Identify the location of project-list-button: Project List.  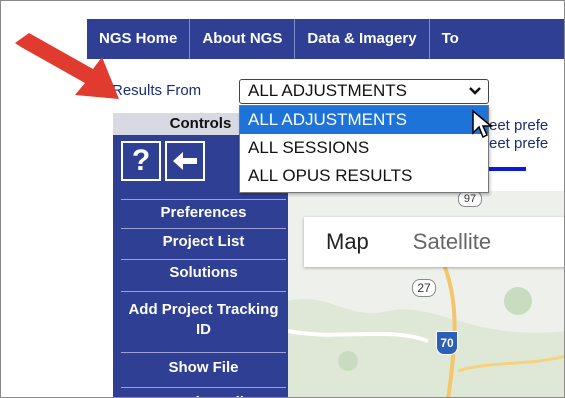
(203, 241).